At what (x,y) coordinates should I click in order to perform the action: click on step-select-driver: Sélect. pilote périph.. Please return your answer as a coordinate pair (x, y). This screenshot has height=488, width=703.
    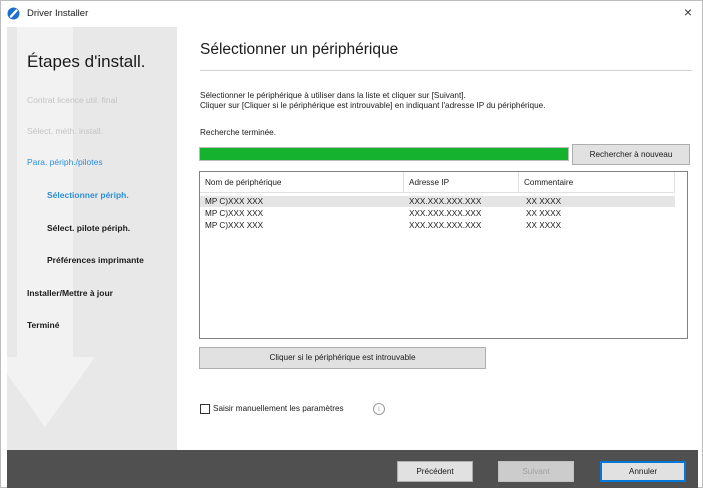
    Looking at the image, I should click on (89, 228).